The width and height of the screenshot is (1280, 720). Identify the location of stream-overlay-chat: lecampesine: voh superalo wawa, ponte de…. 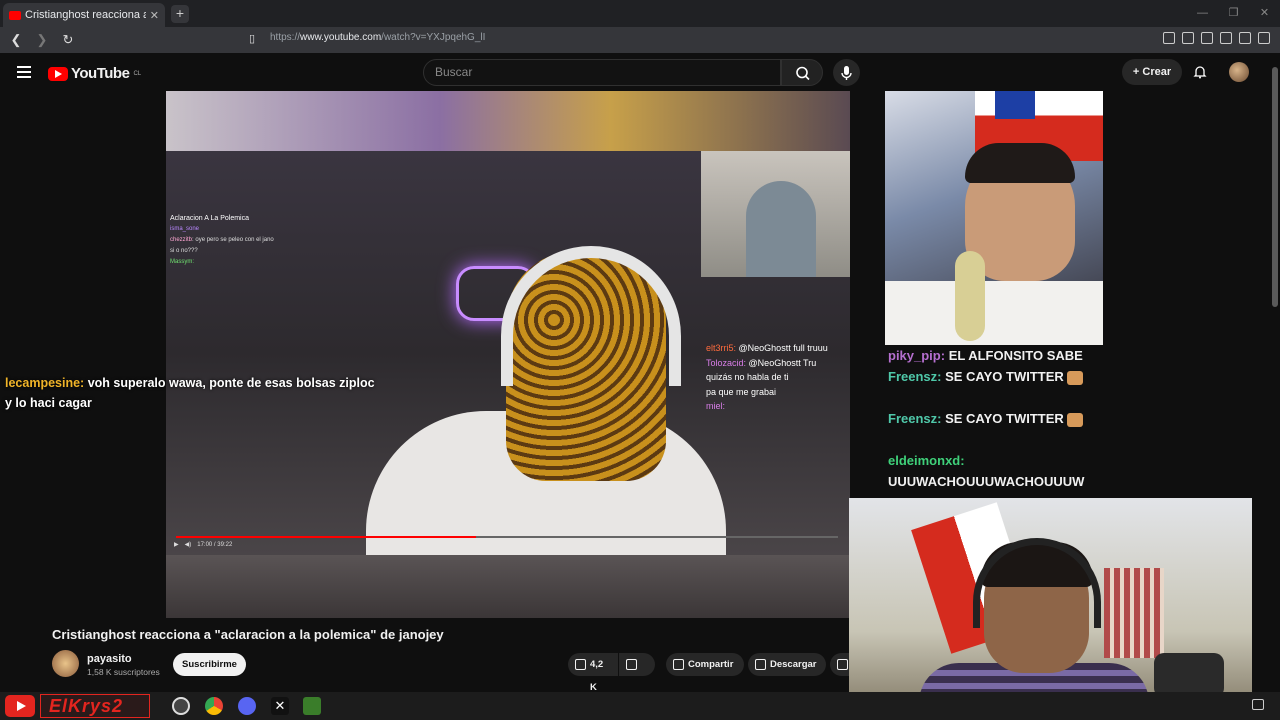
(195, 393).